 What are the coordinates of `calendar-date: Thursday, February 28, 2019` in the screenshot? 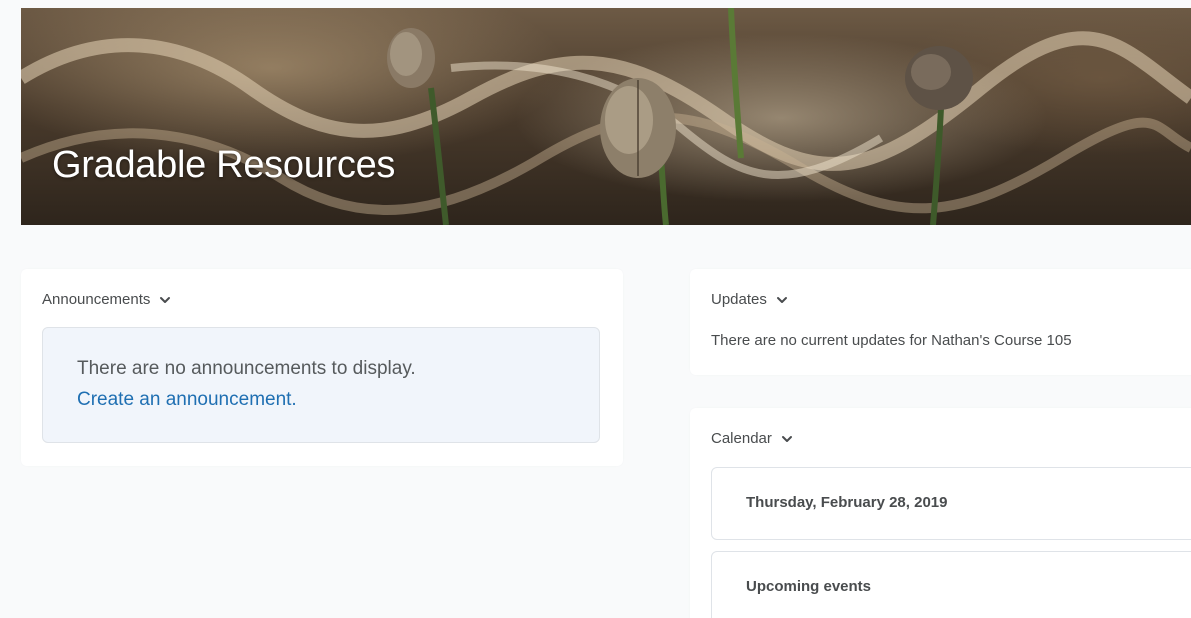 It's located at (847, 502).